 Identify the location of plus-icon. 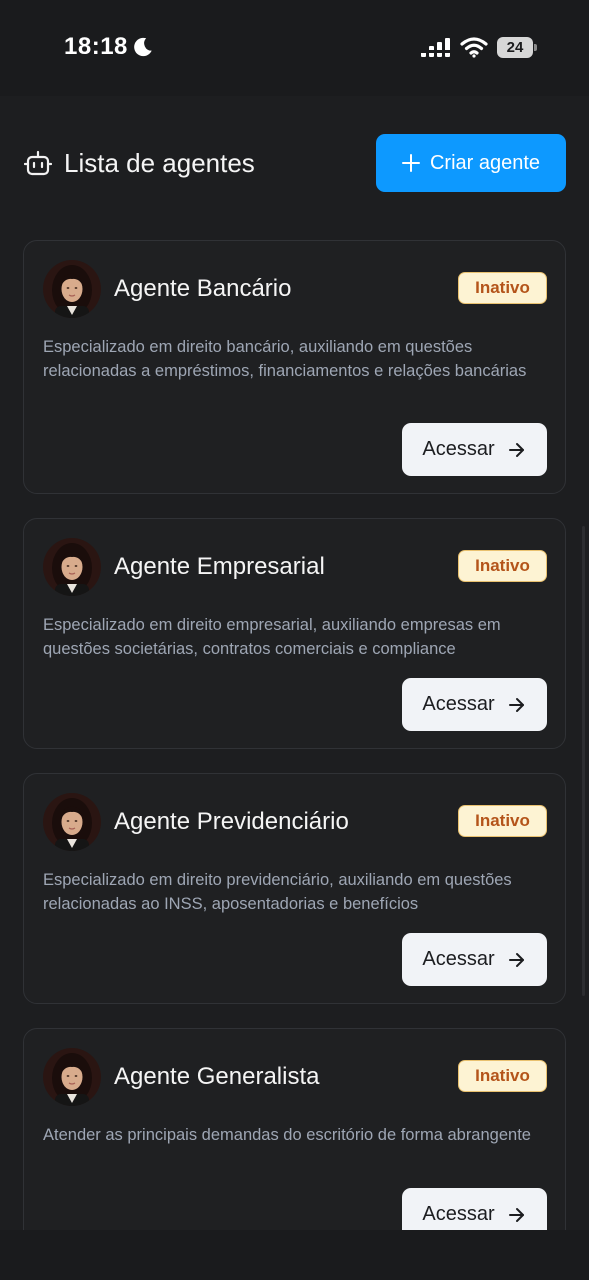
(410, 163).